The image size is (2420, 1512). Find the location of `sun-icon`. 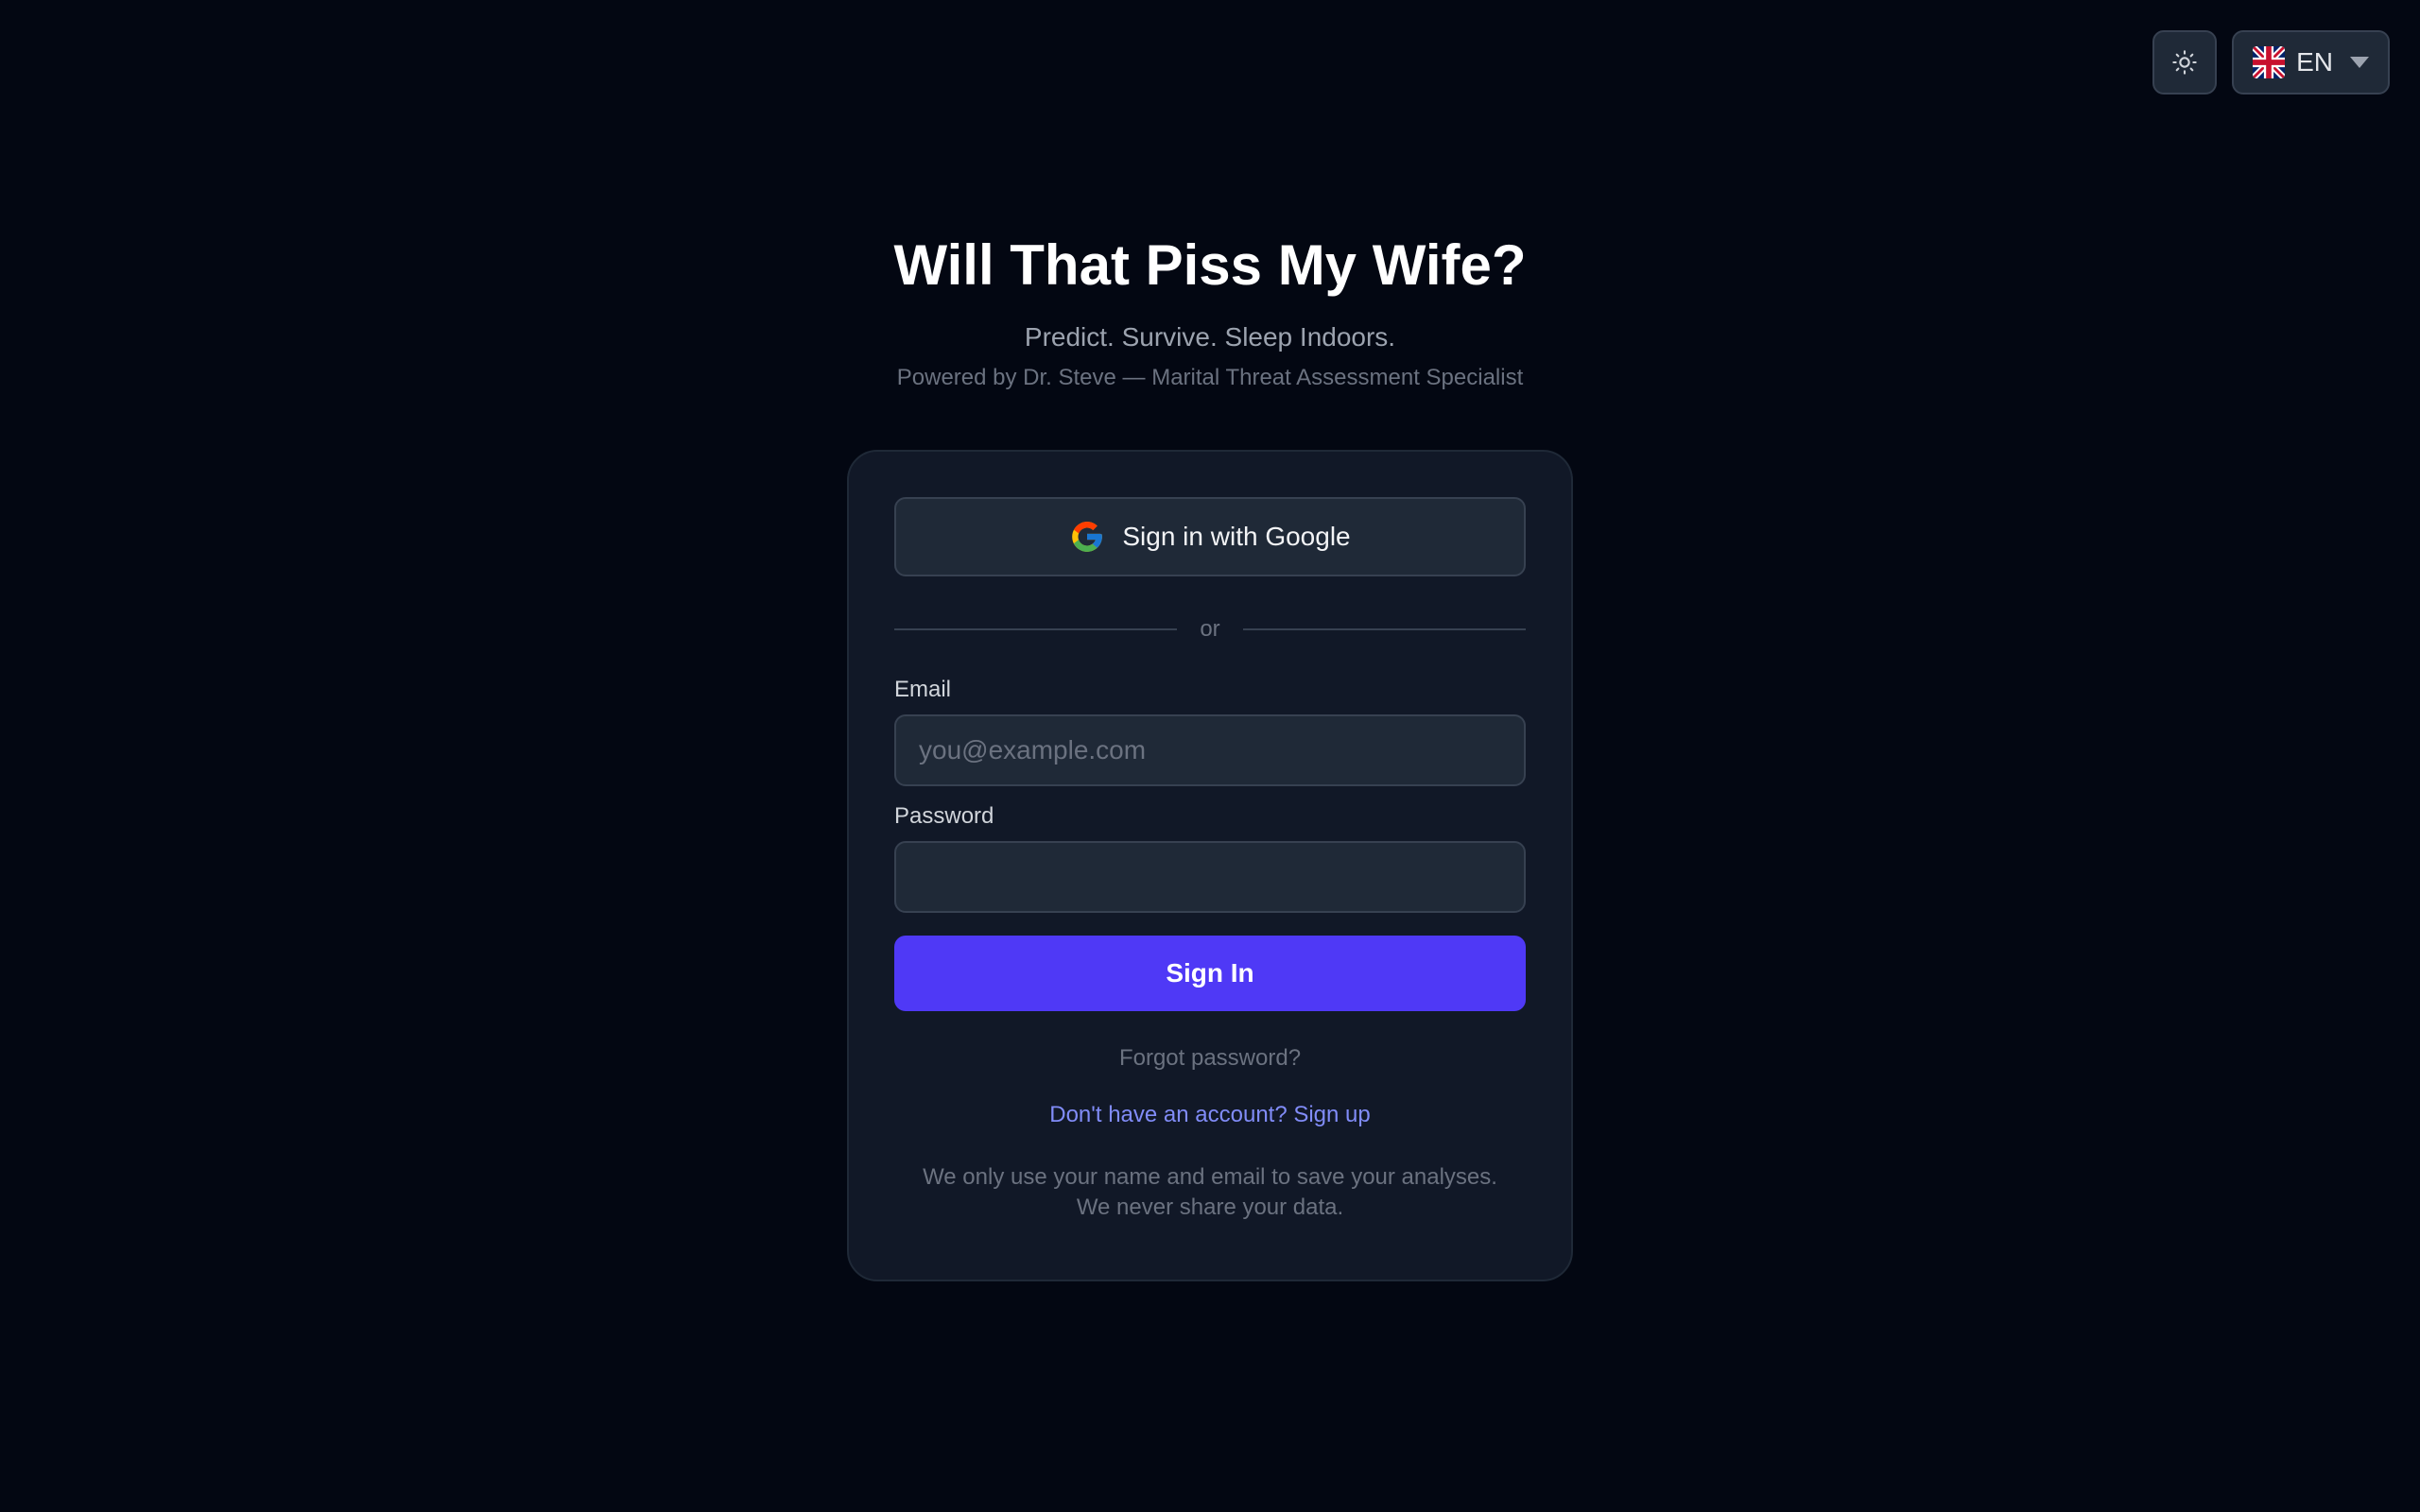

sun-icon is located at coordinates (2184, 62).